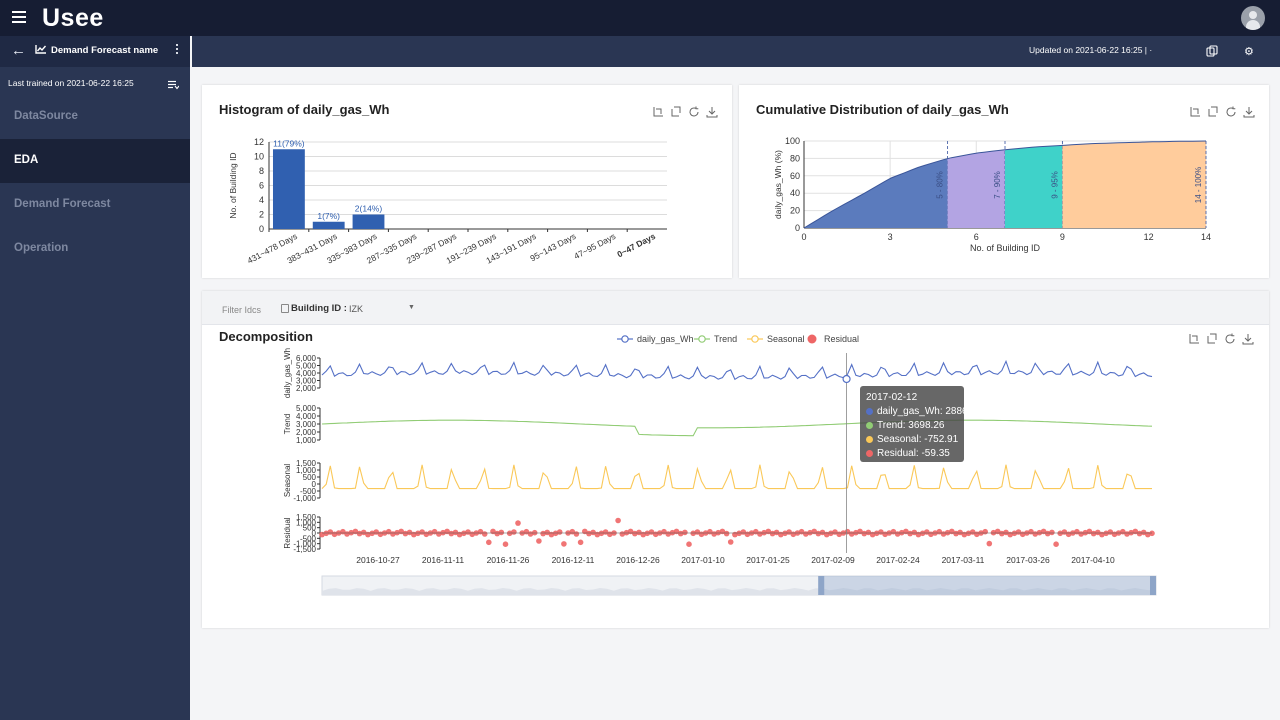 This screenshot has width=1280, height=720. Describe the element at coordinates (306, 440) in the screenshot. I see `y-tick-label: 1,000` at that location.